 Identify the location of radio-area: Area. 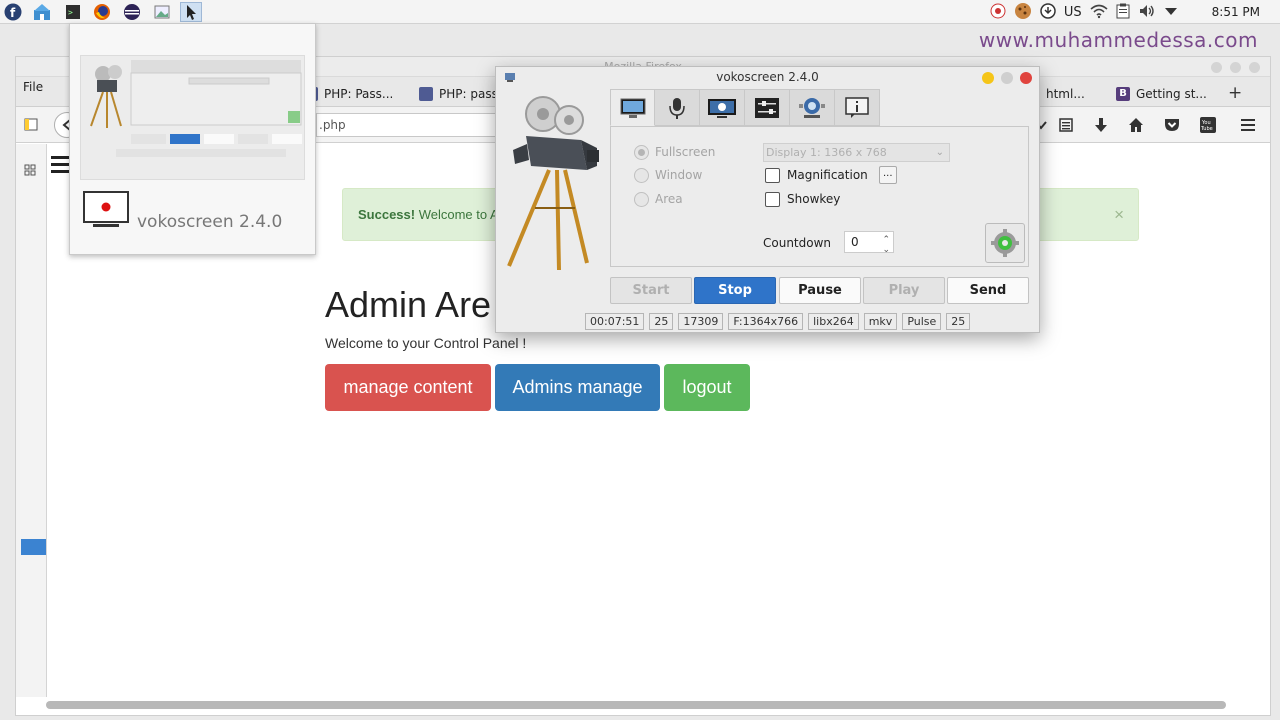
(658, 199).